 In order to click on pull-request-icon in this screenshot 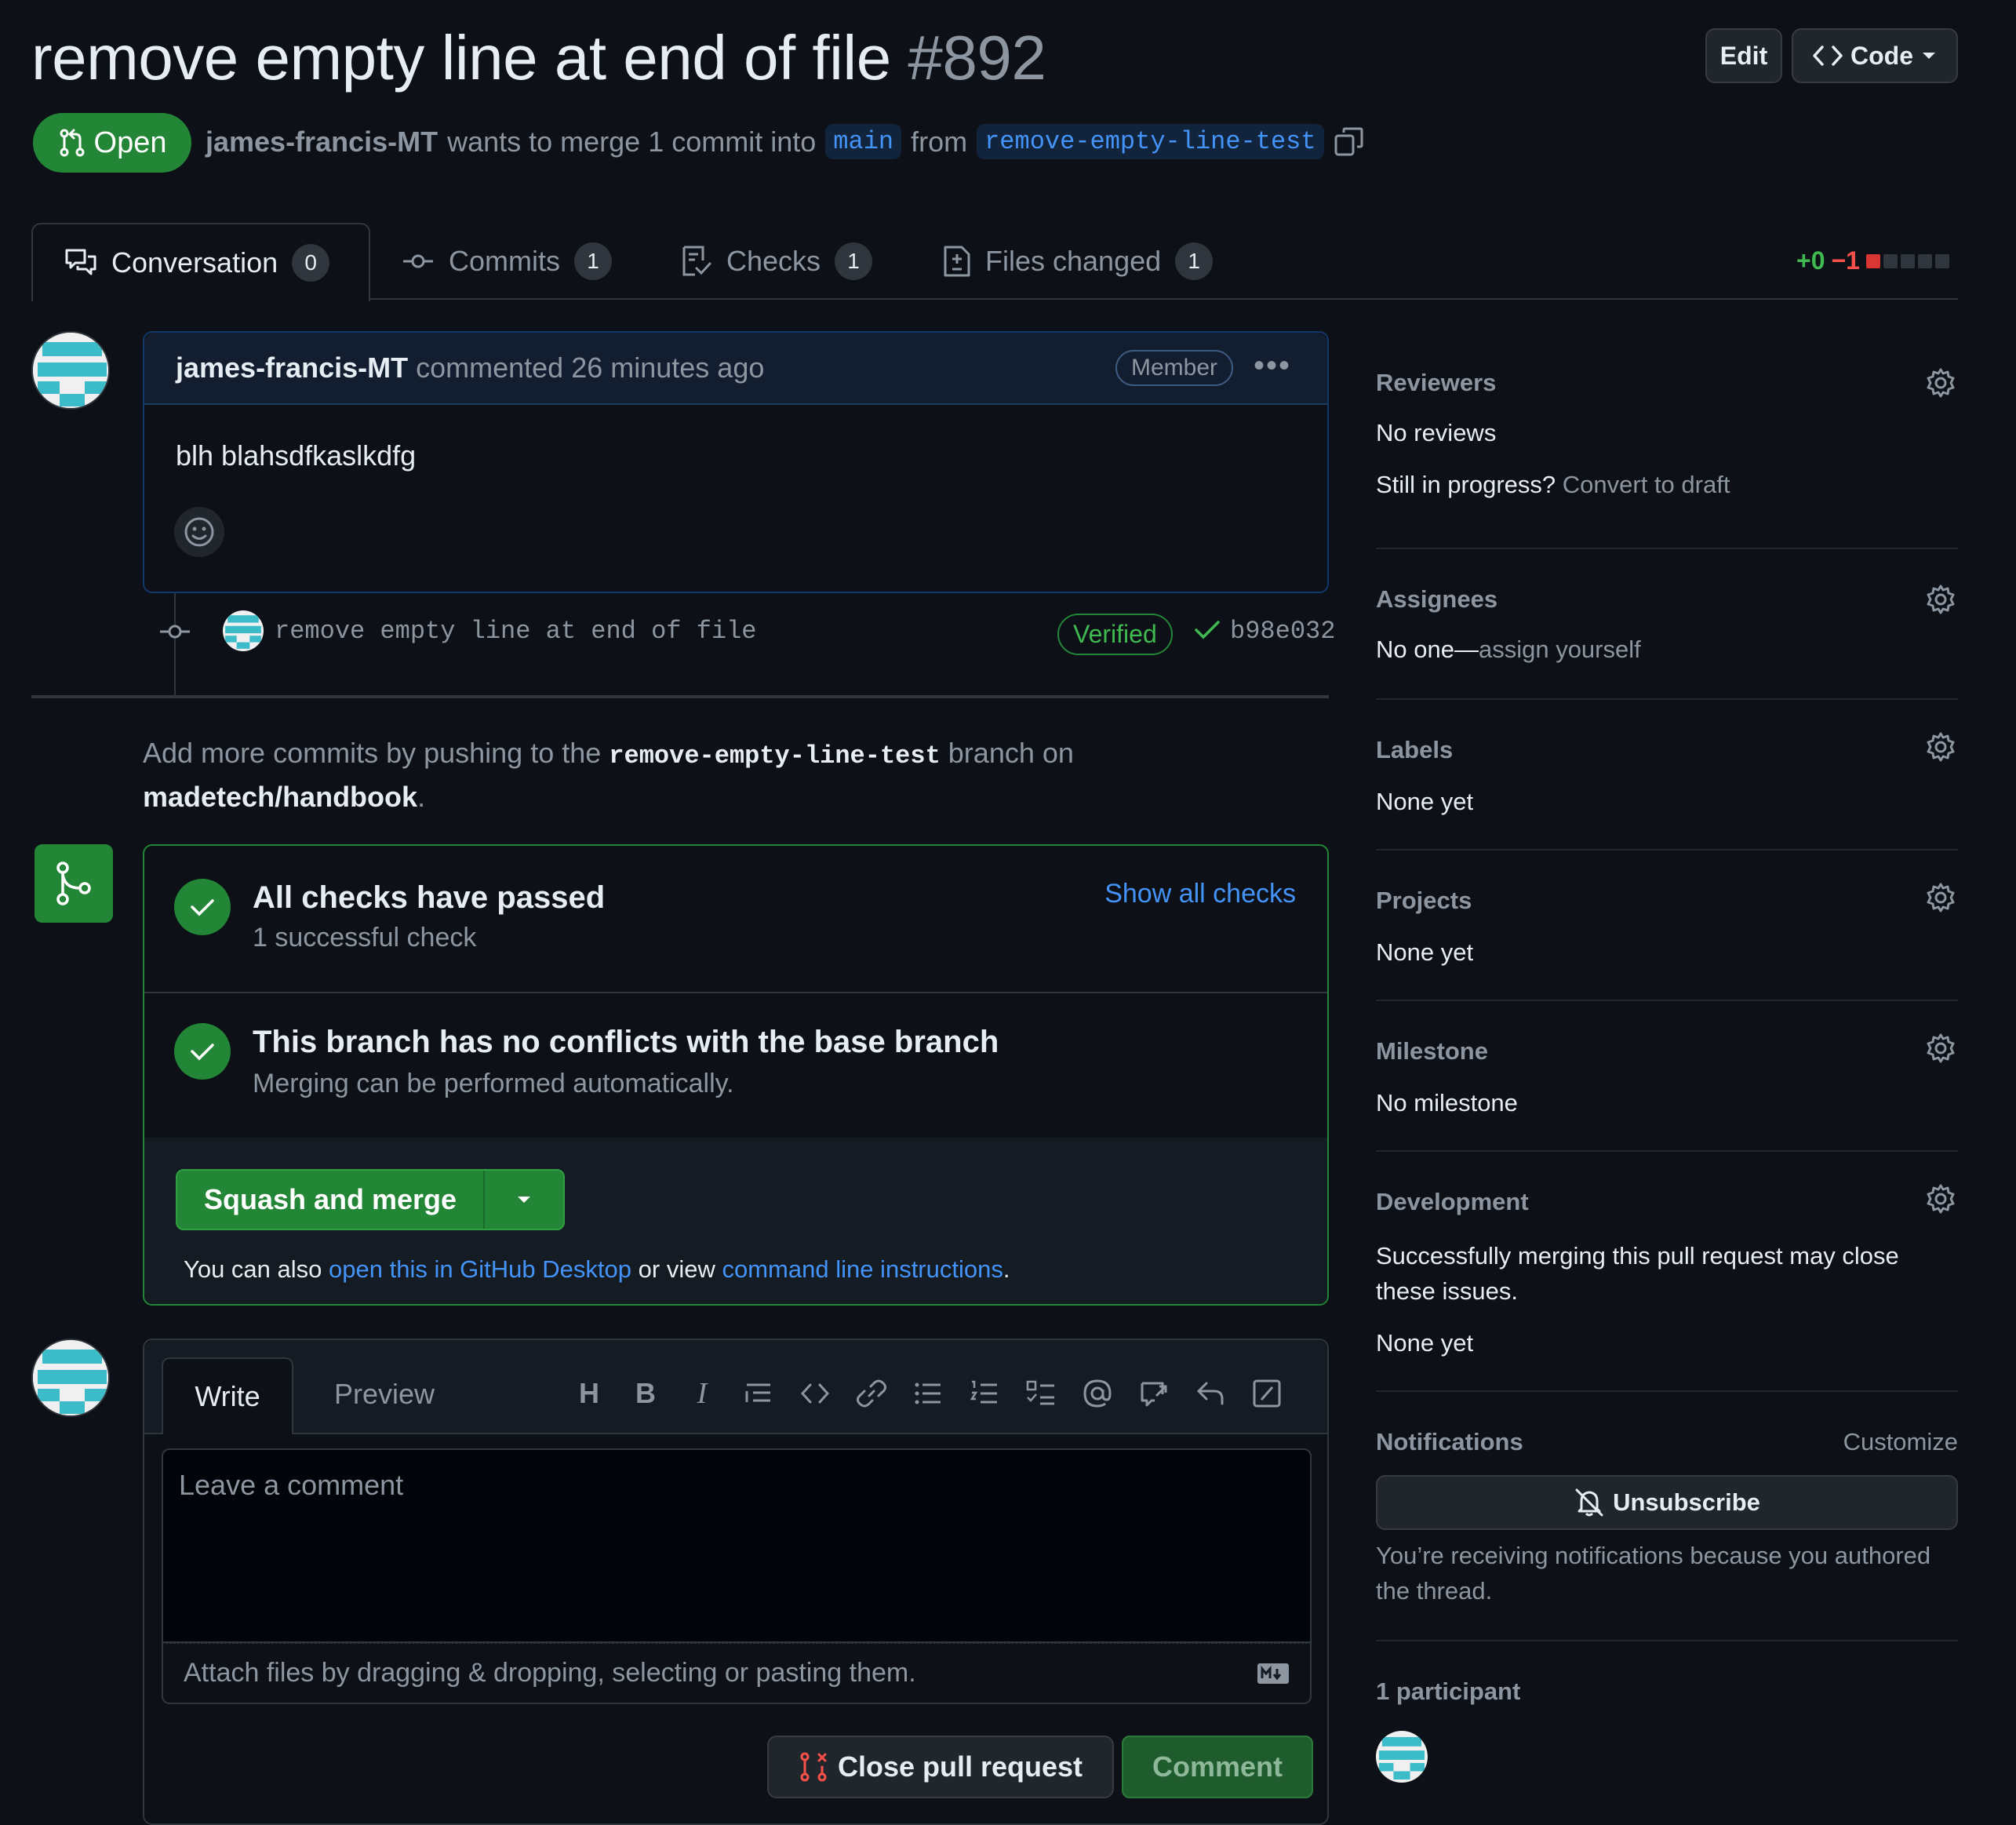, I will do `click(72, 143)`.